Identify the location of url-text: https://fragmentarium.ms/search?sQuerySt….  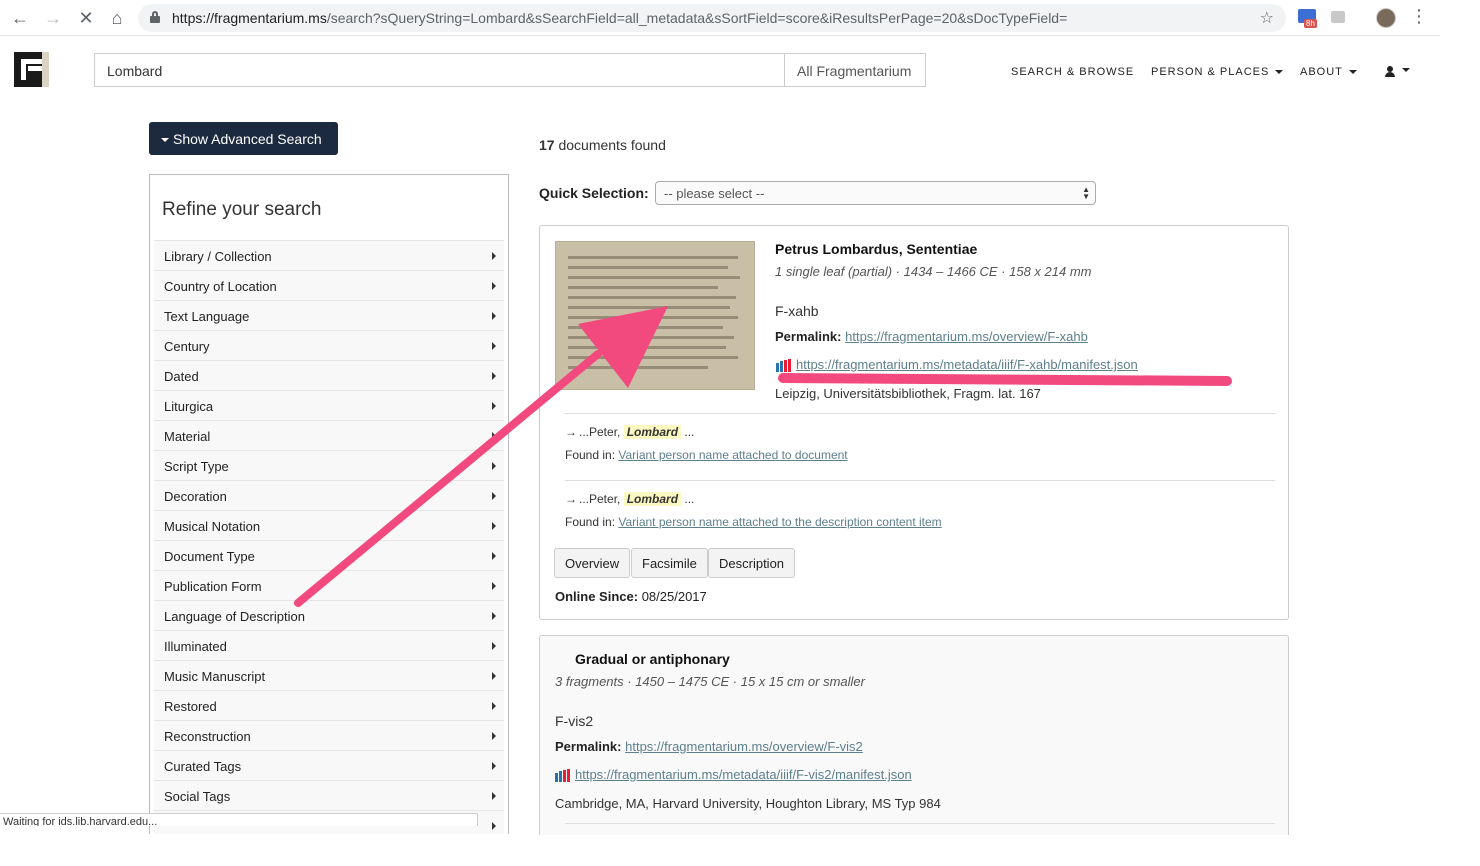
(620, 18).